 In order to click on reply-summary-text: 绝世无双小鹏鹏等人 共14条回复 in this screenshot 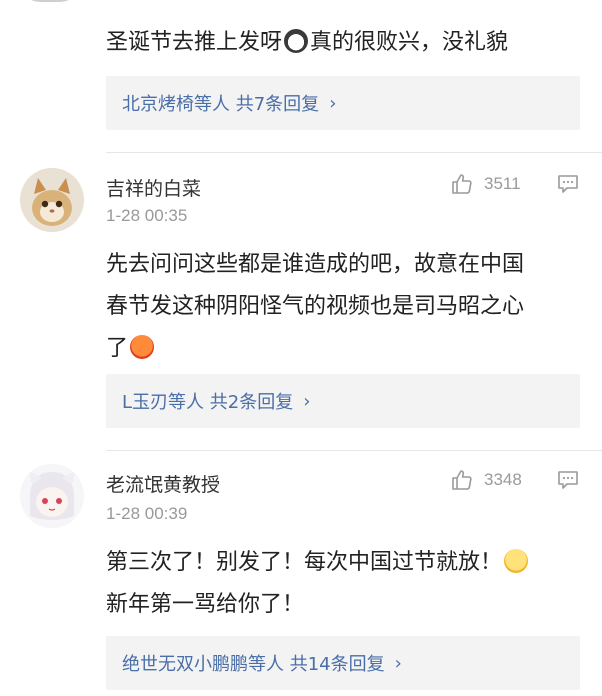, I will do `click(253, 664)`.